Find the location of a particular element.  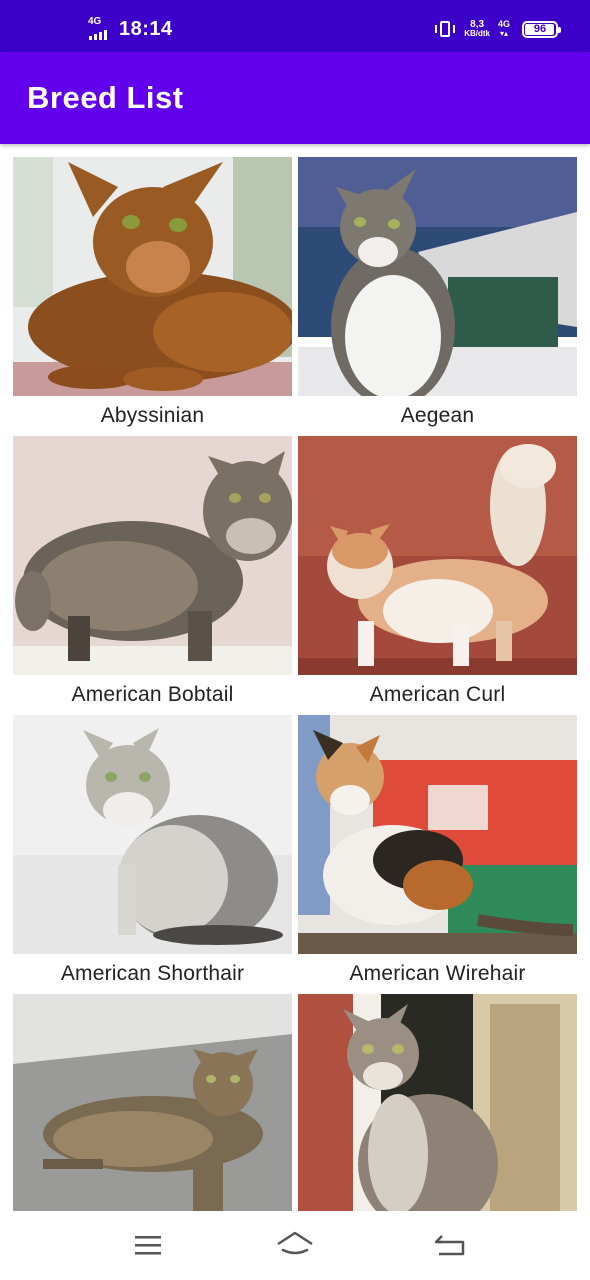

breed-card-american-shorthair: American Shorthair is located at coordinates (152, 854).